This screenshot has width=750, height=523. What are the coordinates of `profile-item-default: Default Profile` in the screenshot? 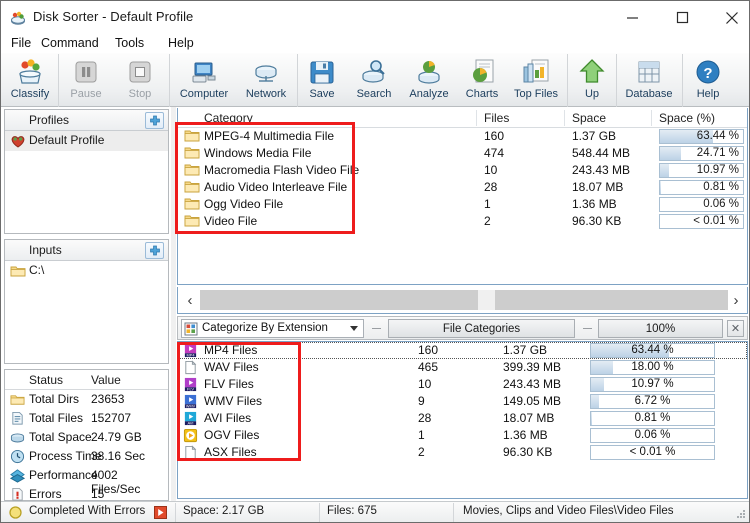 It's located at (86, 141).